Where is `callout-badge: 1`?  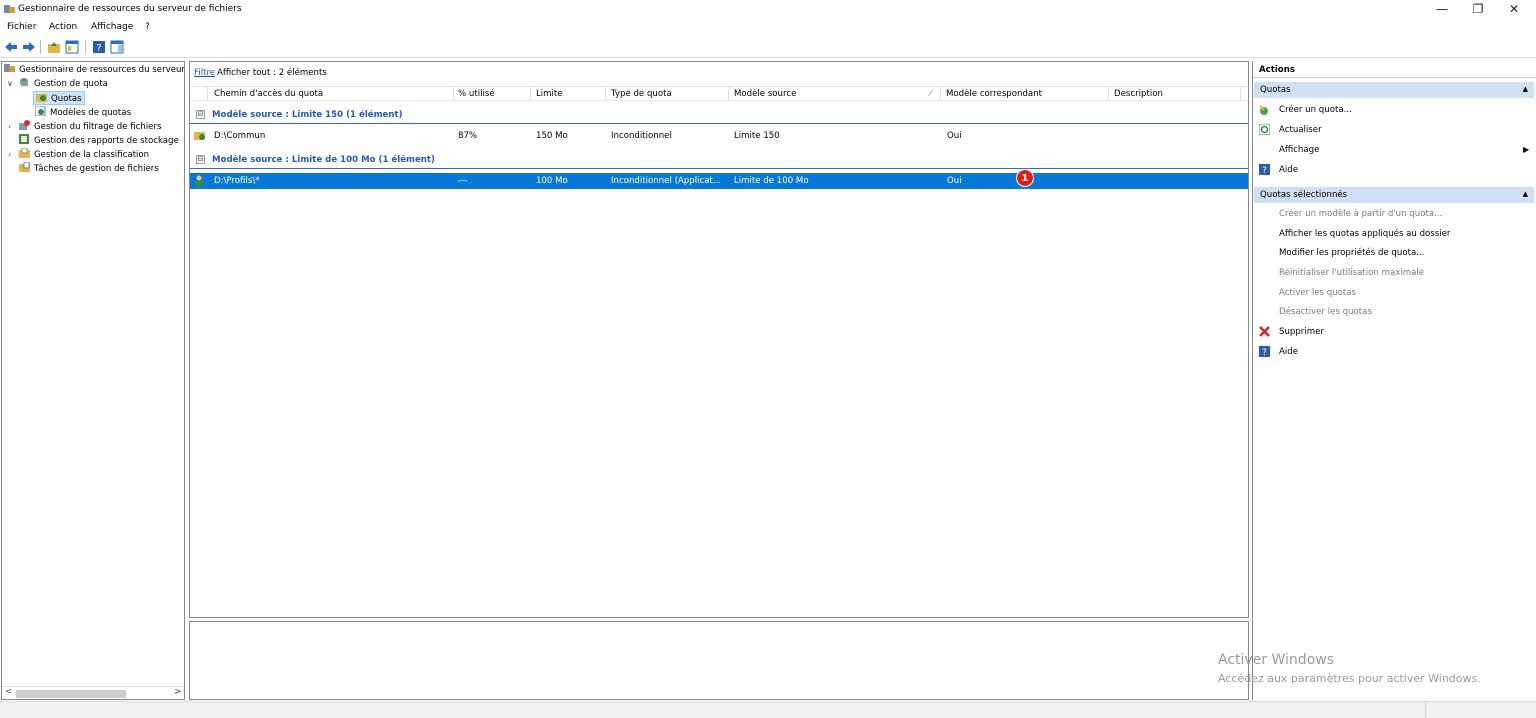 callout-badge: 1 is located at coordinates (1025, 178).